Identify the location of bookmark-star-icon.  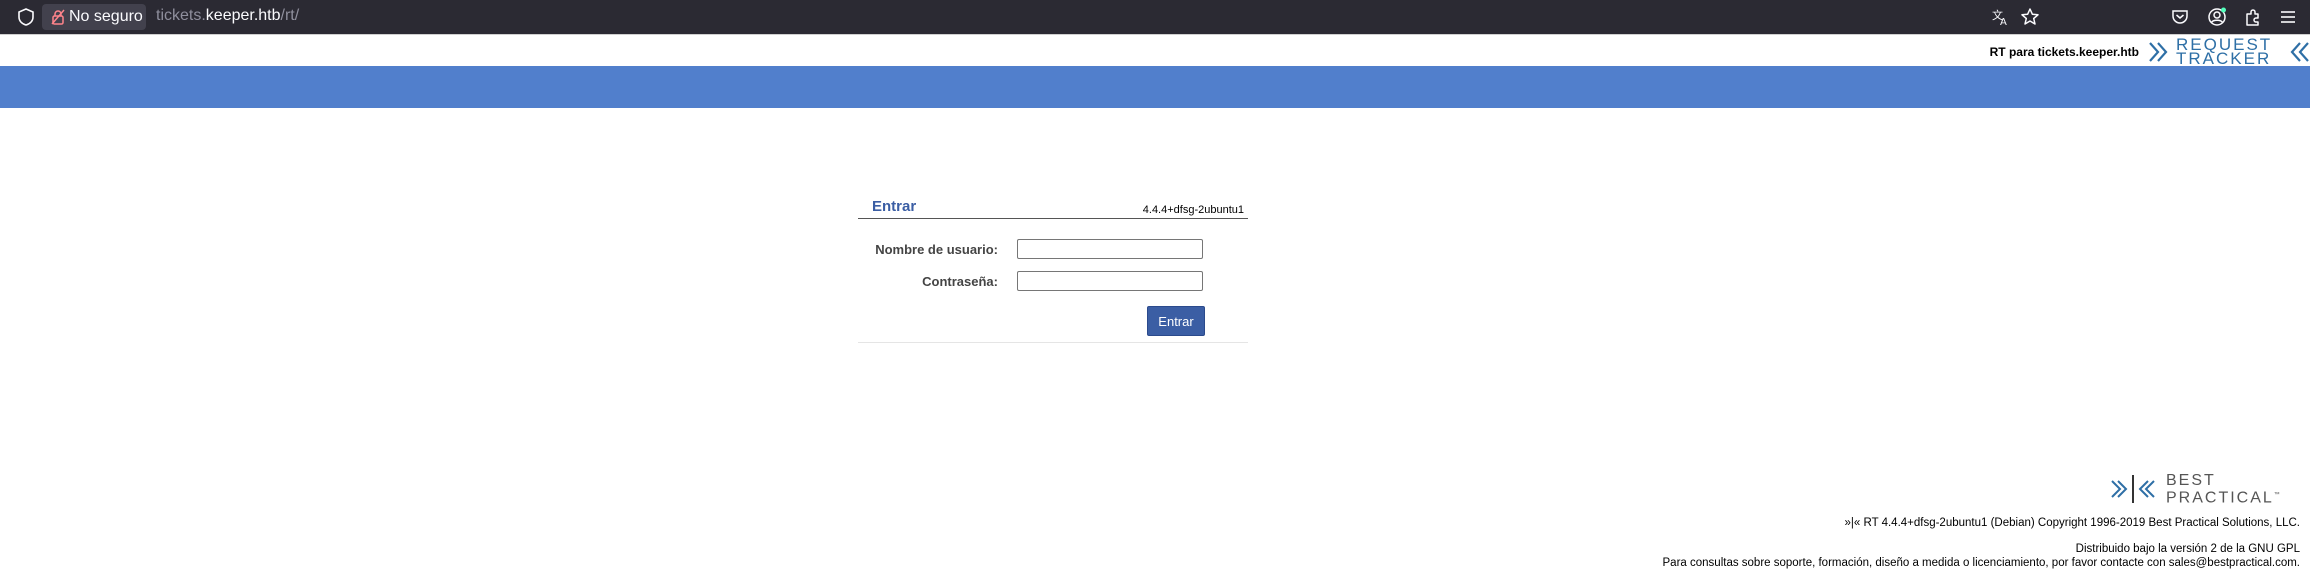
(2030, 17).